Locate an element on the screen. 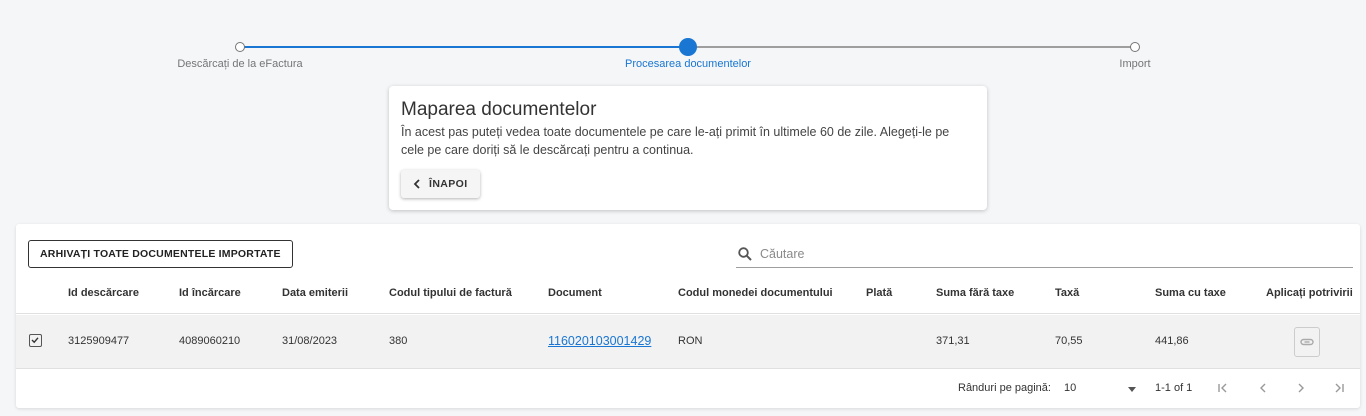 The image size is (1366, 416). first-page-icon is located at coordinates (1223, 388).